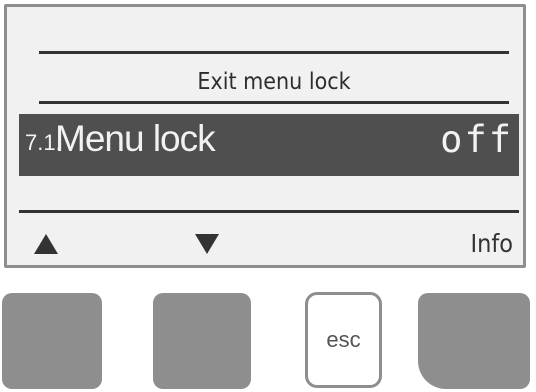 This screenshot has width=536, height=392. What do you see at coordinates (135, 138) in the screenshot?
I see `menu-item-label: Menu lock` at bounding box center [135, 138].